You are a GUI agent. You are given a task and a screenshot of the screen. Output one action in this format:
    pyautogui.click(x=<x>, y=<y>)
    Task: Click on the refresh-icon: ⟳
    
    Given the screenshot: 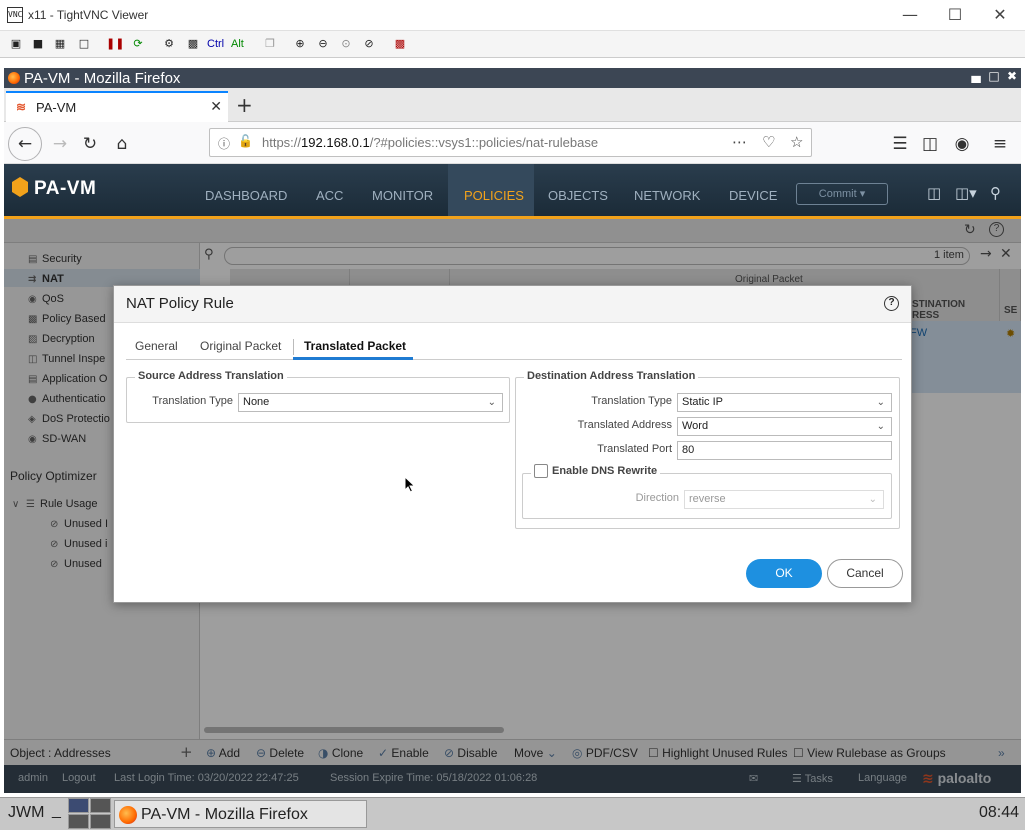 What is the action you would take?
    pyautogui.click(x=138, y=44)
    